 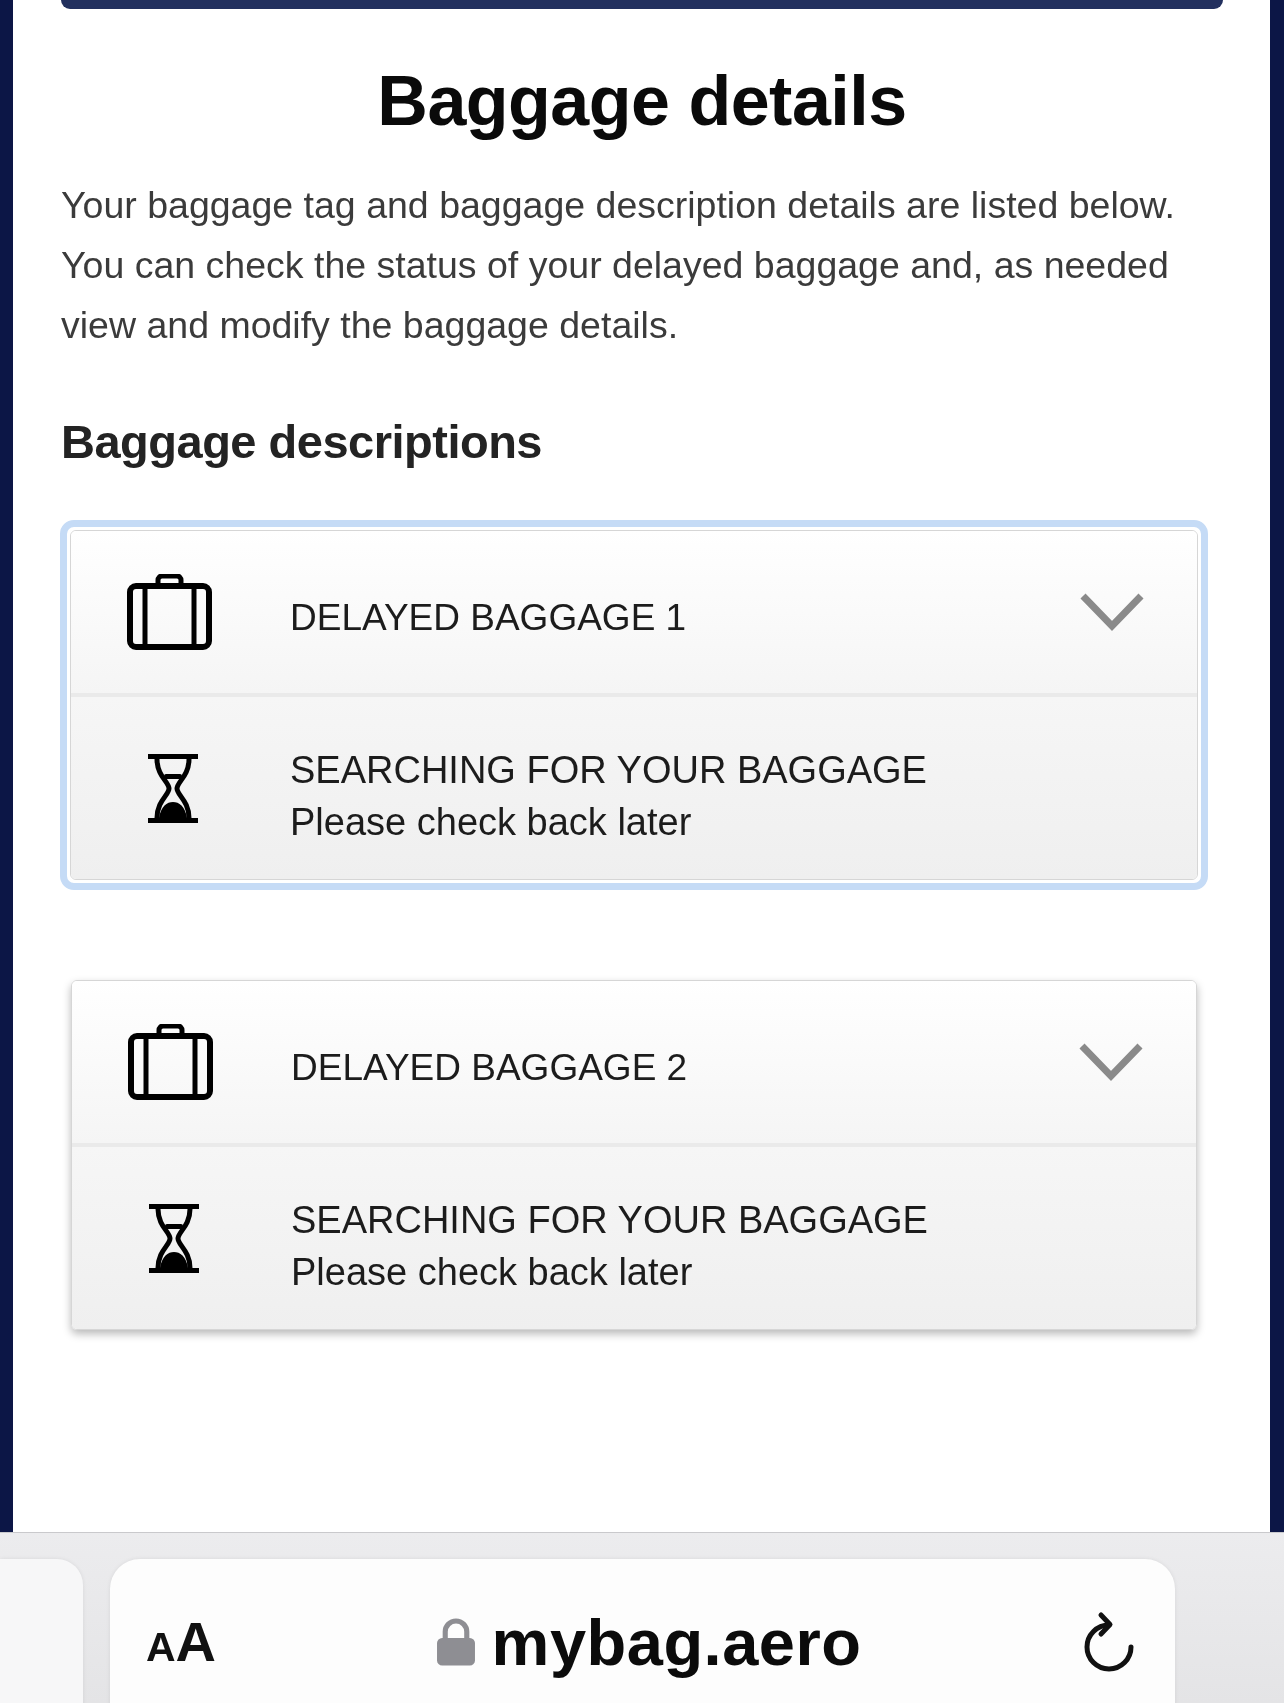 I want to click on intro-paragraph: Your baggage tag and baggage description details are listed below. You can check the status of your delayed baggage and, as needed view and modify the baggage details., so click(x=619, y=265).